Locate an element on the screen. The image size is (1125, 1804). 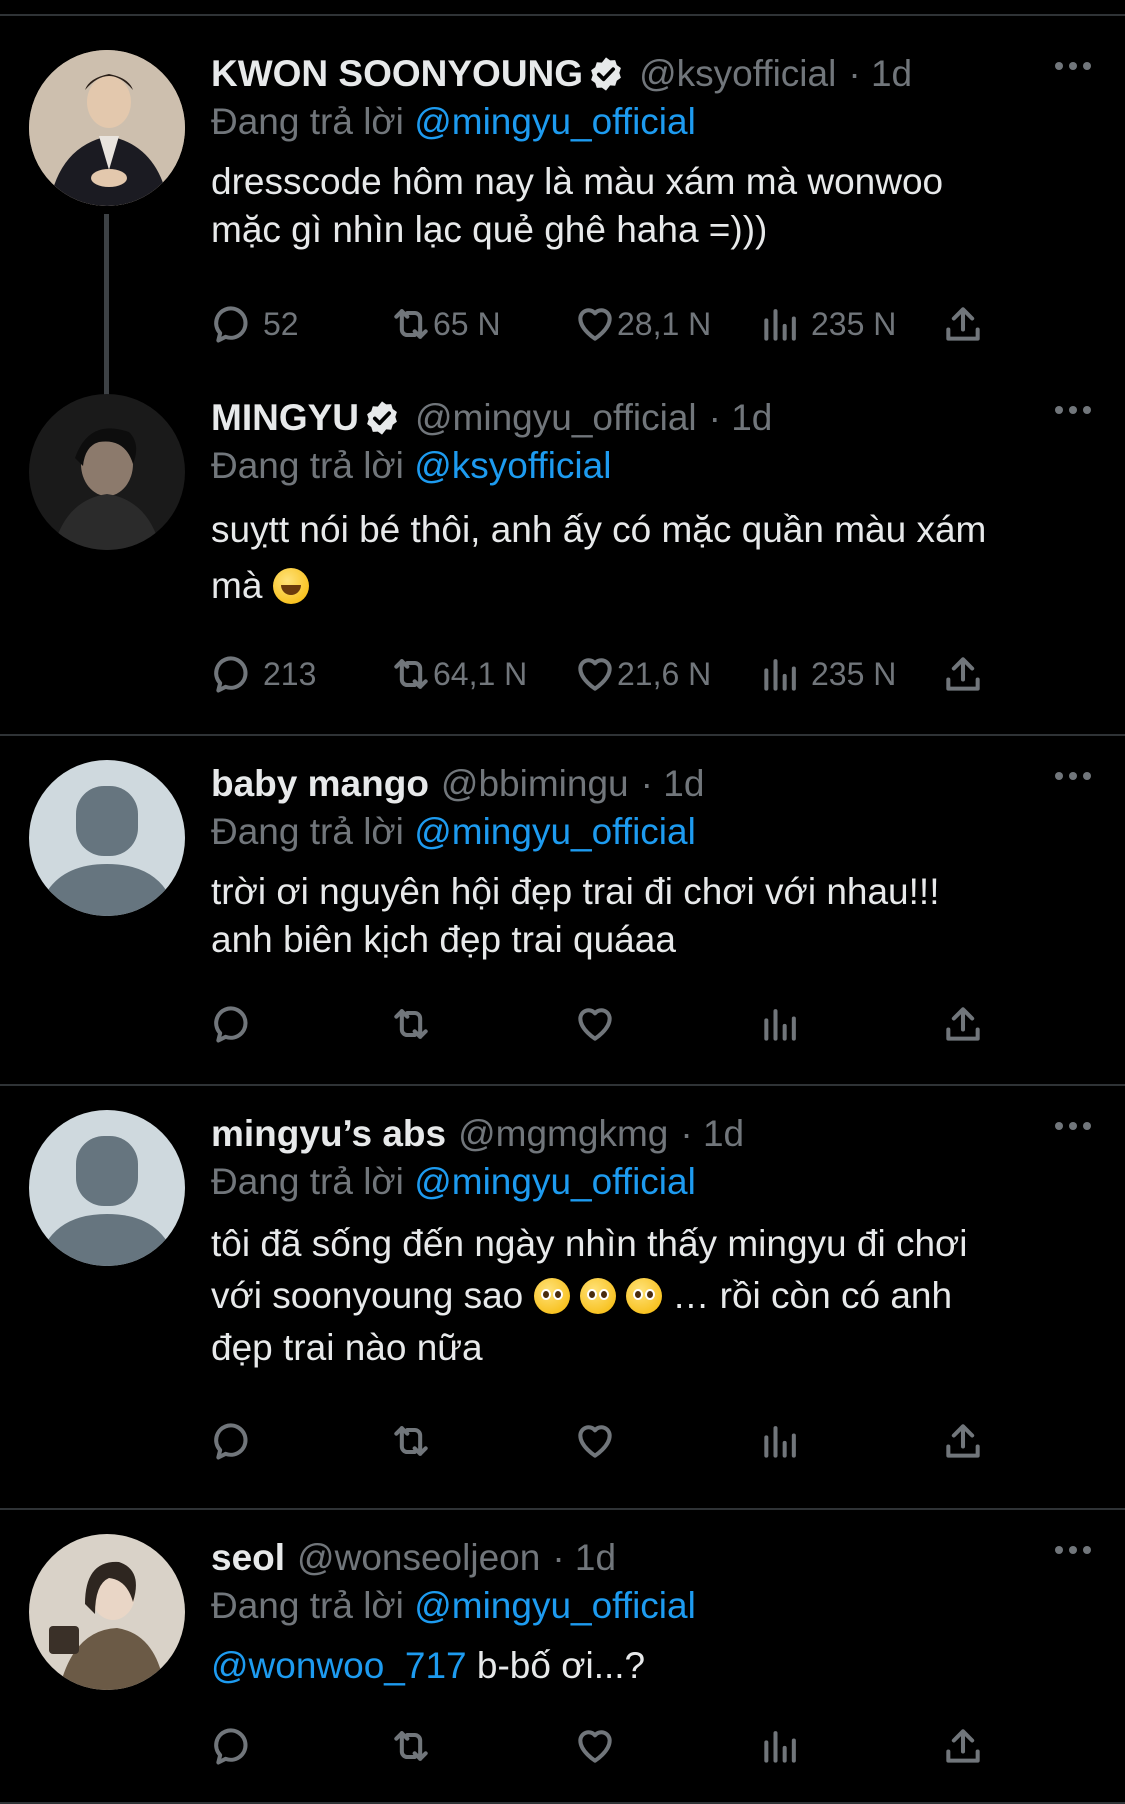
reply-mention: @ksyofficial is located at coordinates (512, 465).